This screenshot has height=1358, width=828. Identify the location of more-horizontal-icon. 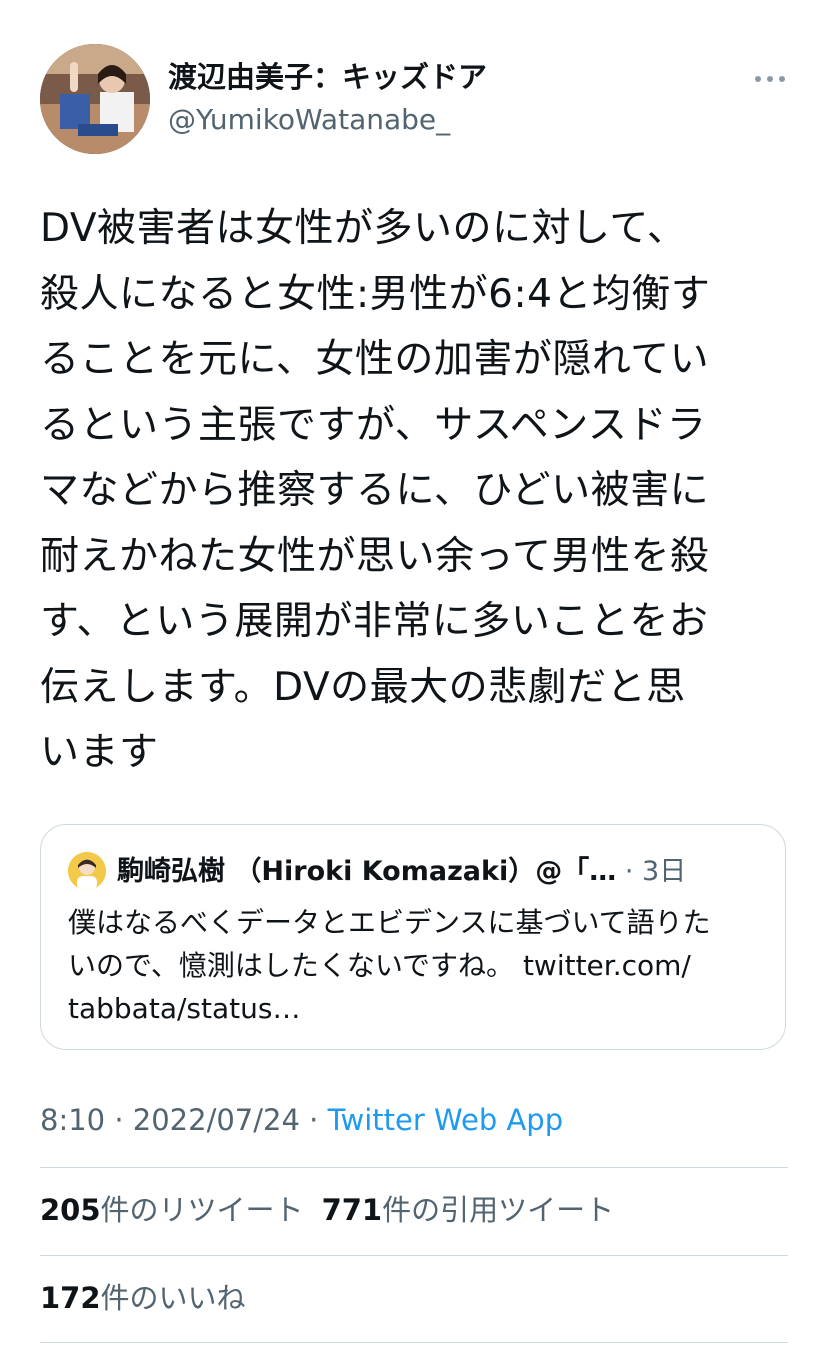
(770, 79).